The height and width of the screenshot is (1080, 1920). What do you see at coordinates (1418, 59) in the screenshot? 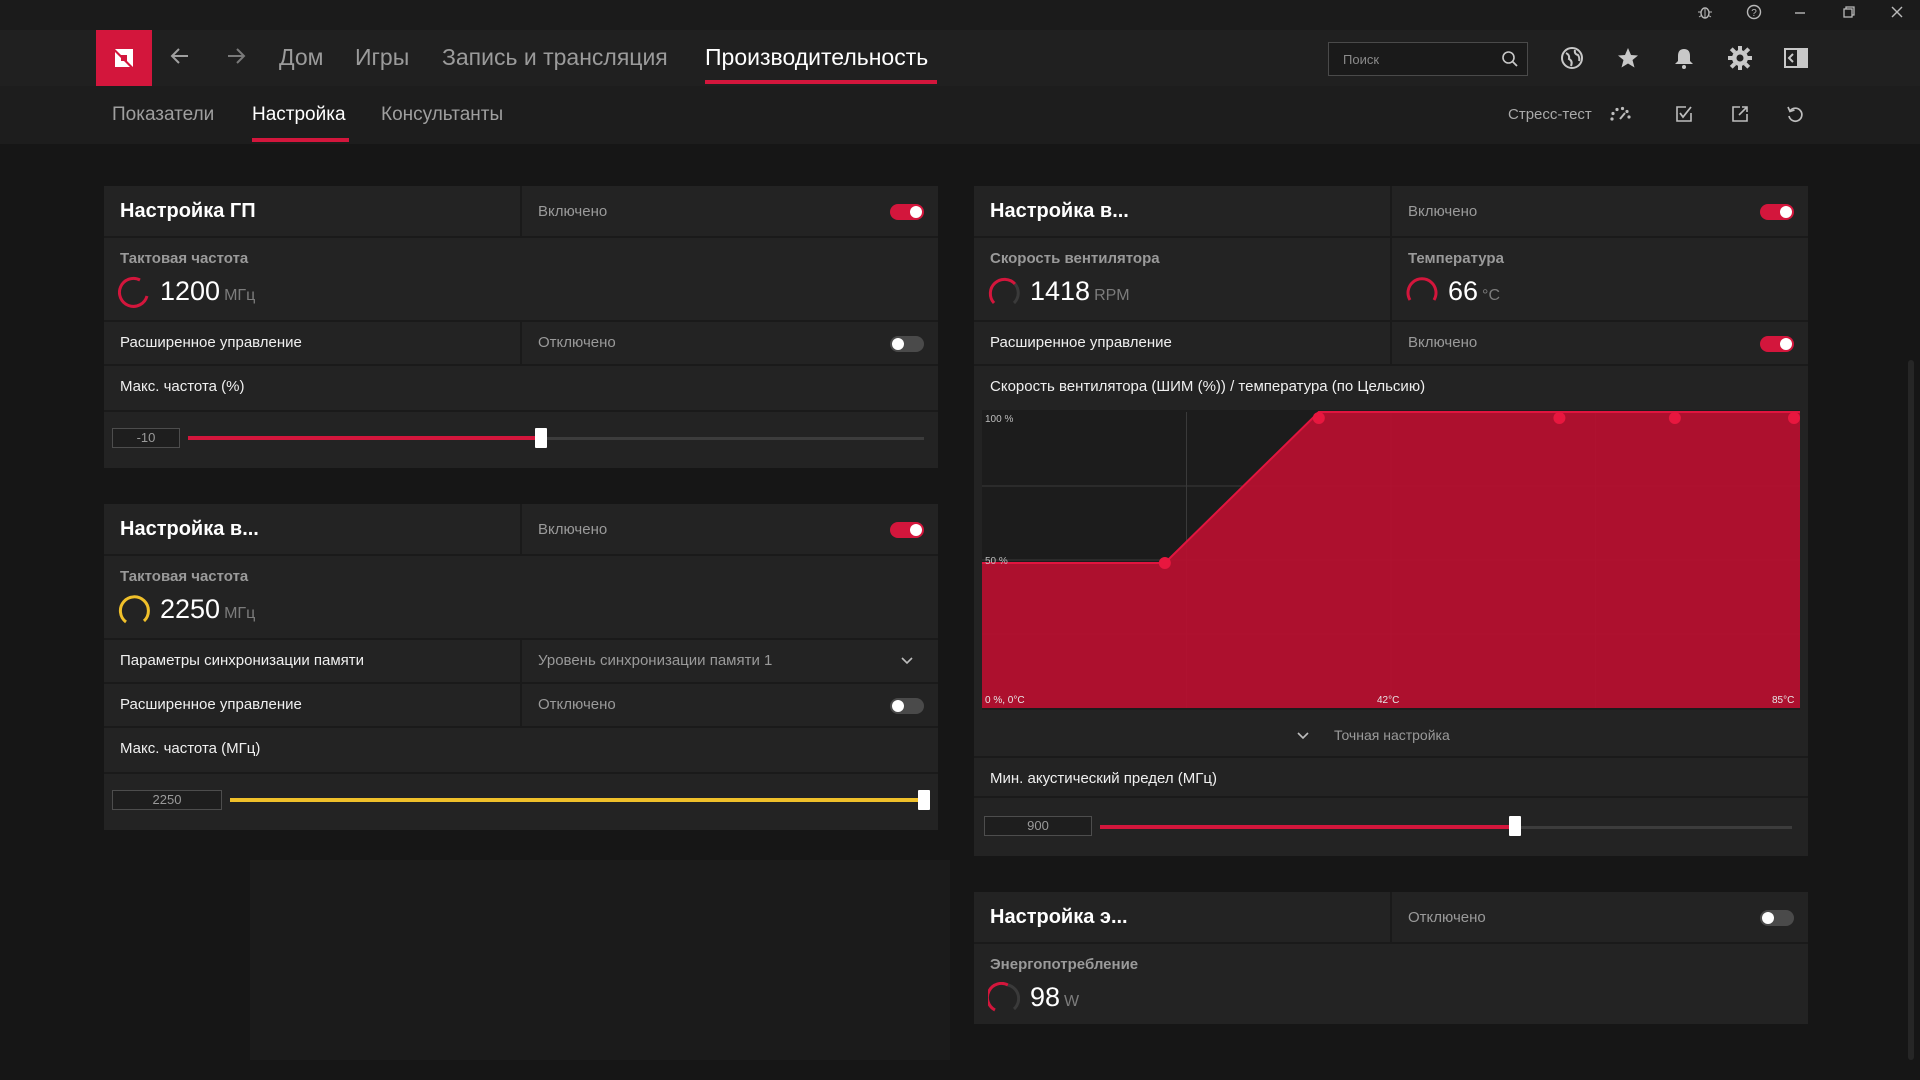
I see `search-input` at bounding box center [1418, 59].